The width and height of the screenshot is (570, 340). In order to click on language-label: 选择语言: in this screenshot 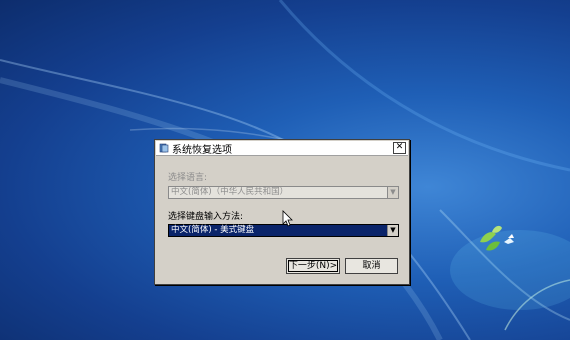, I will do `click(188, 178)`.